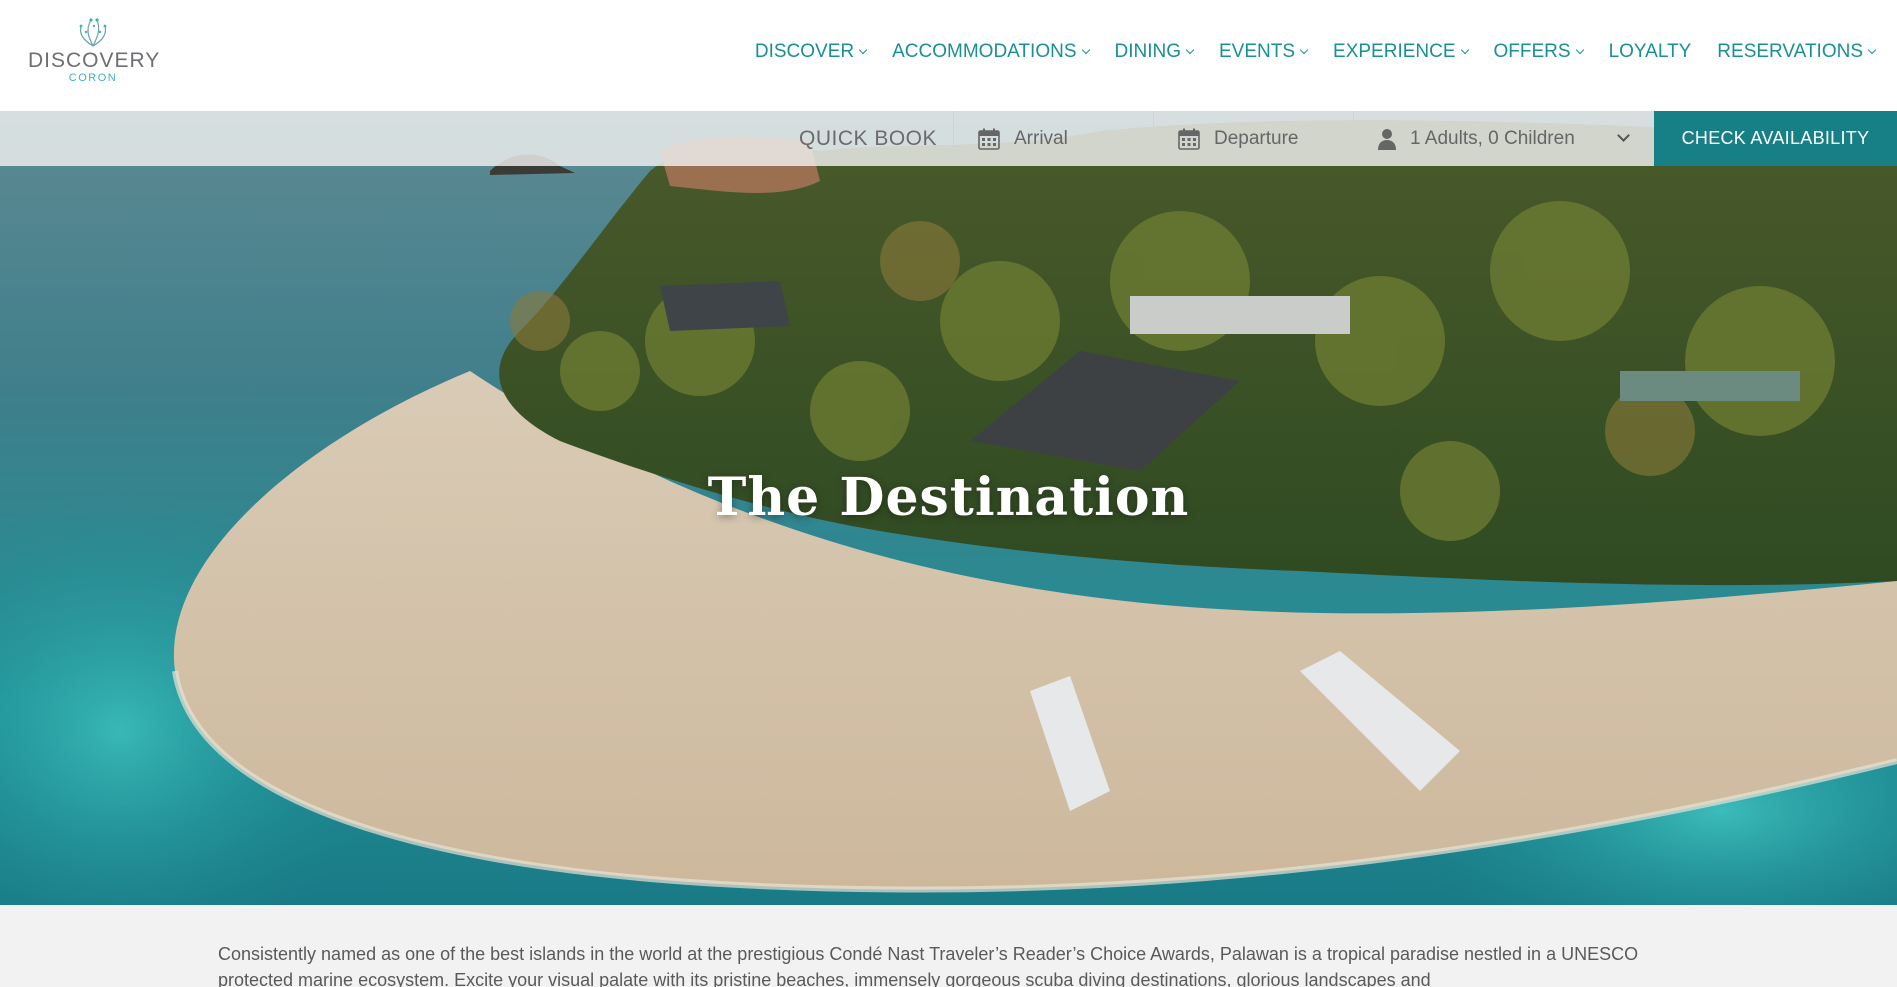  I want to click on nav-item-dining: DINING, so click(1154, 52).